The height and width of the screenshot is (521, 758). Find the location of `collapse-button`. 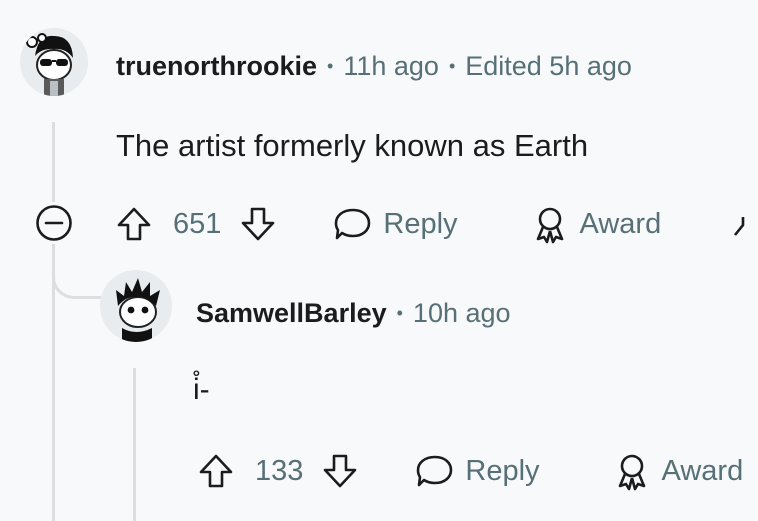

collapse-button is located at coordinates (54, 223).